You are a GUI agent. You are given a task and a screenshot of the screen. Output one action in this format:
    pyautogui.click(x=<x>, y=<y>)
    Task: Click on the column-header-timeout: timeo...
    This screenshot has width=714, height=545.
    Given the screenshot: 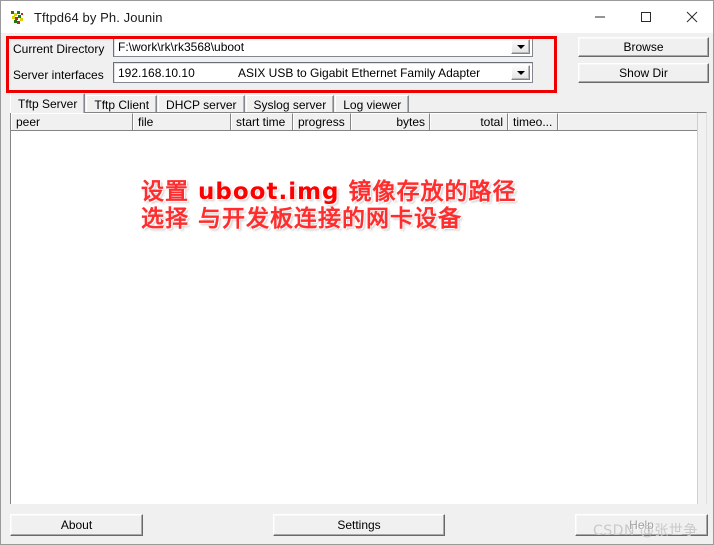 What is the action you would take?
    pyautogui.click(x=533, y=121)
    